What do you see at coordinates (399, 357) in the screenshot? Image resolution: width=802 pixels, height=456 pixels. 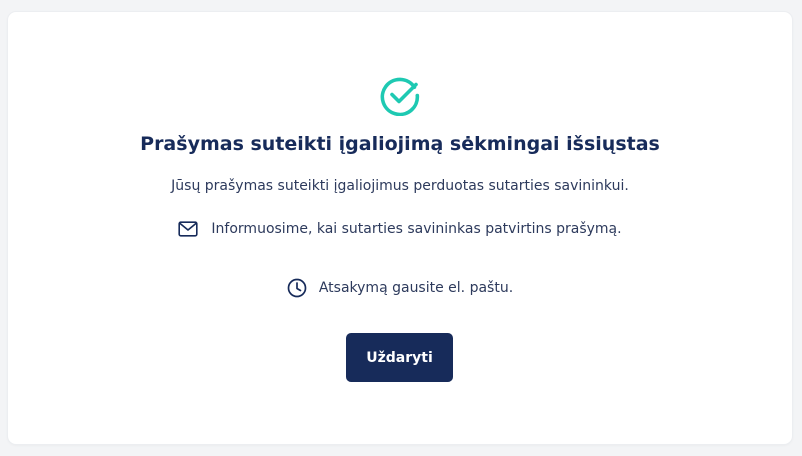 I see `close-button: Uždaryti` at bounding box center [399, 357].